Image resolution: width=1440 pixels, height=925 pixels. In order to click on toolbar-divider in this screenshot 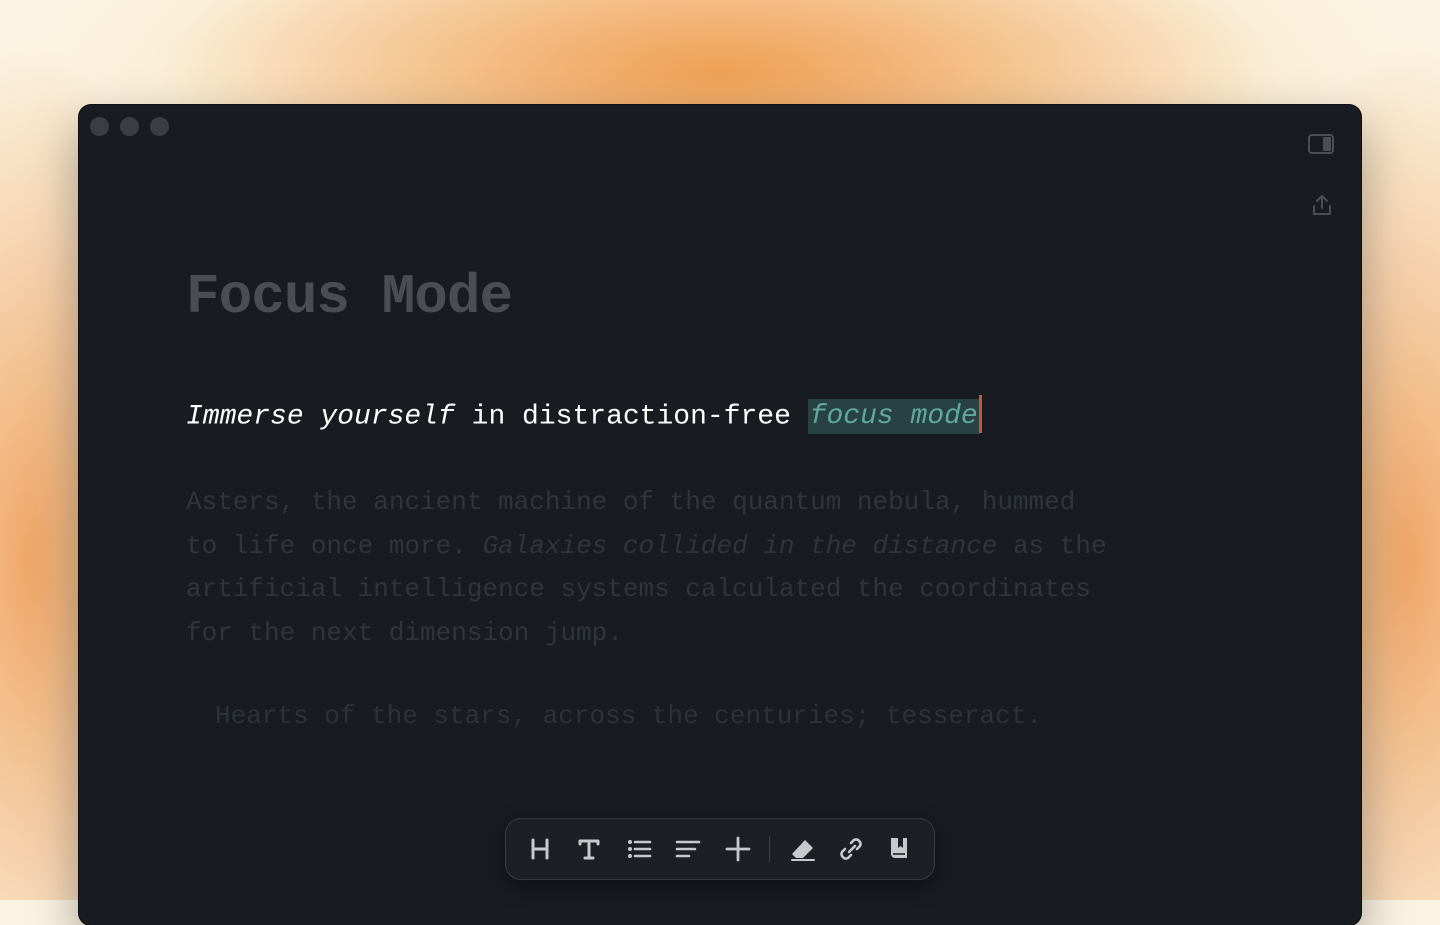, I will do `click(769, 849)`.